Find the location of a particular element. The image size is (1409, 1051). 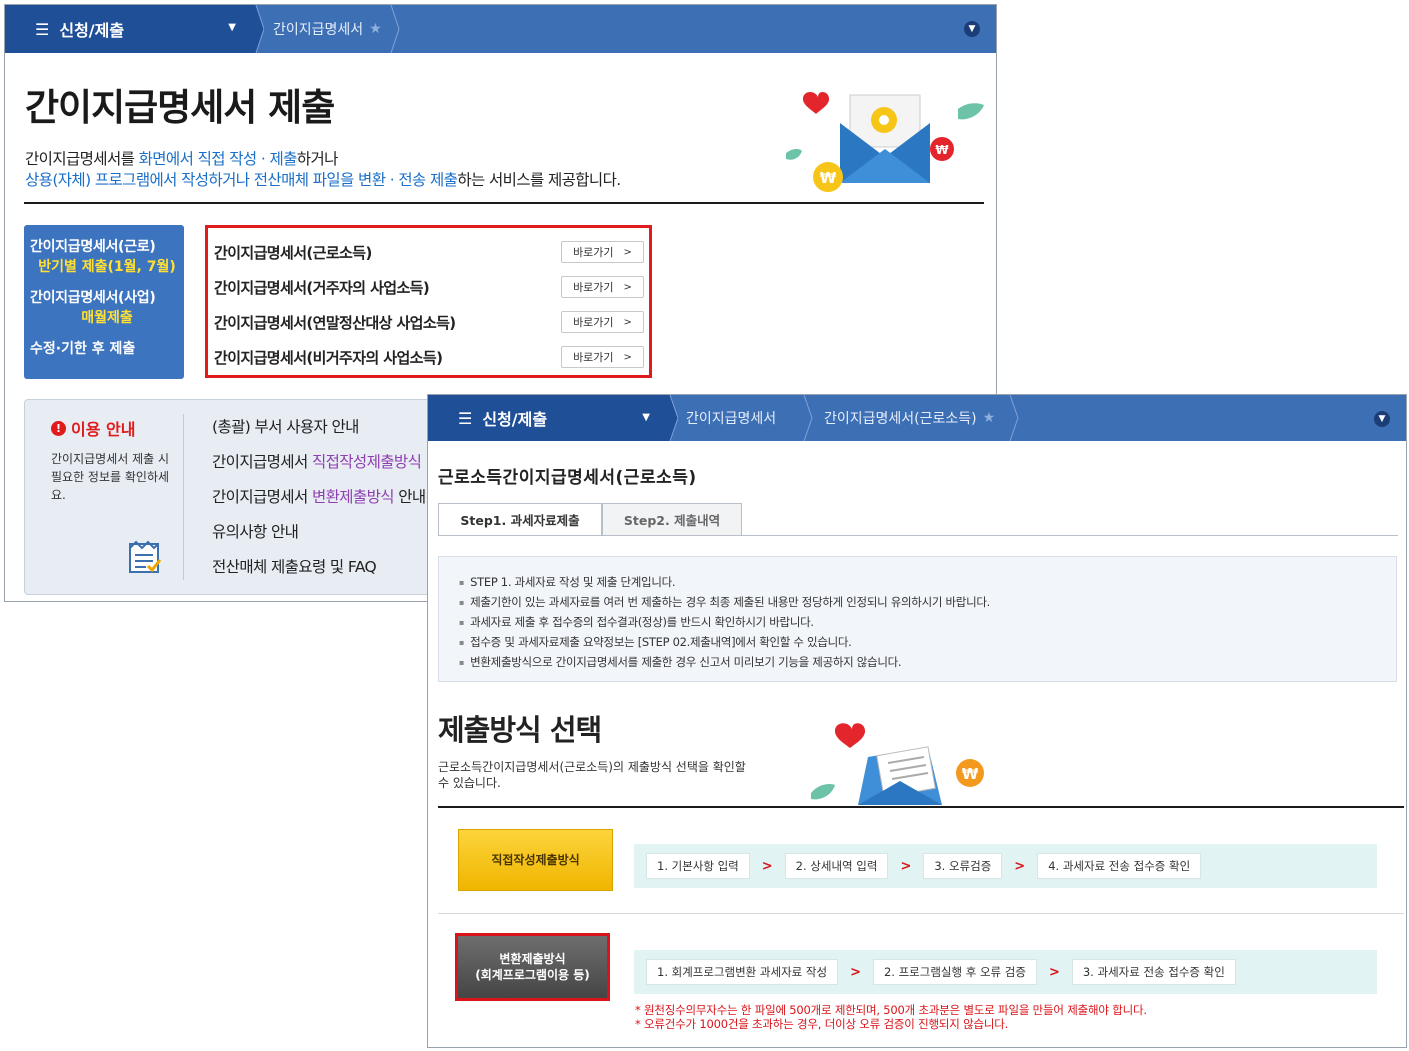

method-divider is located at coordinates (921, 913).